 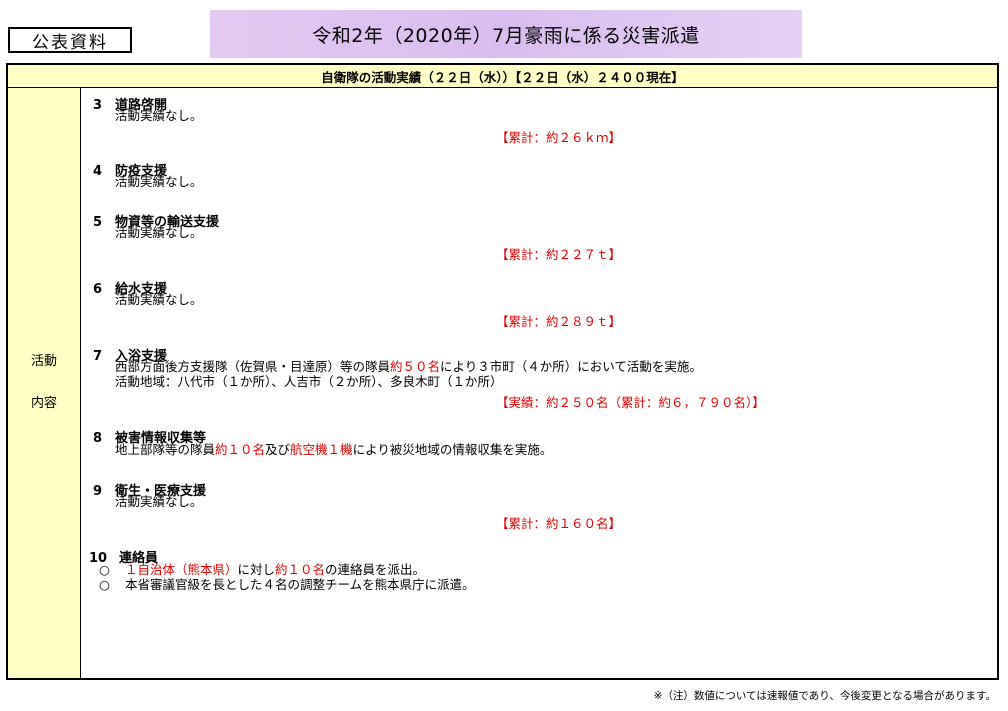 What do you see at coordinates (321, 449) in the screenshot?
I see `highlight-aircraft: 航空機１機` at bounding box center [321, 449].